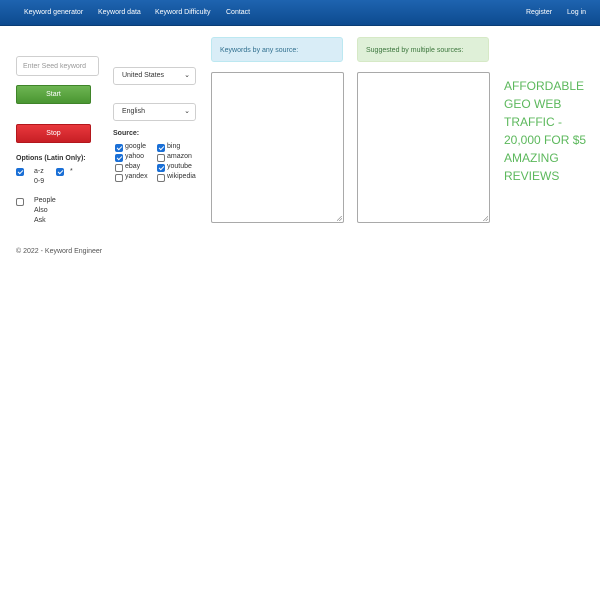  What do you see at coordinates (174, 146) in the screenshot?
I see `source-bing-label: bing` at bounding box center [174, 146].